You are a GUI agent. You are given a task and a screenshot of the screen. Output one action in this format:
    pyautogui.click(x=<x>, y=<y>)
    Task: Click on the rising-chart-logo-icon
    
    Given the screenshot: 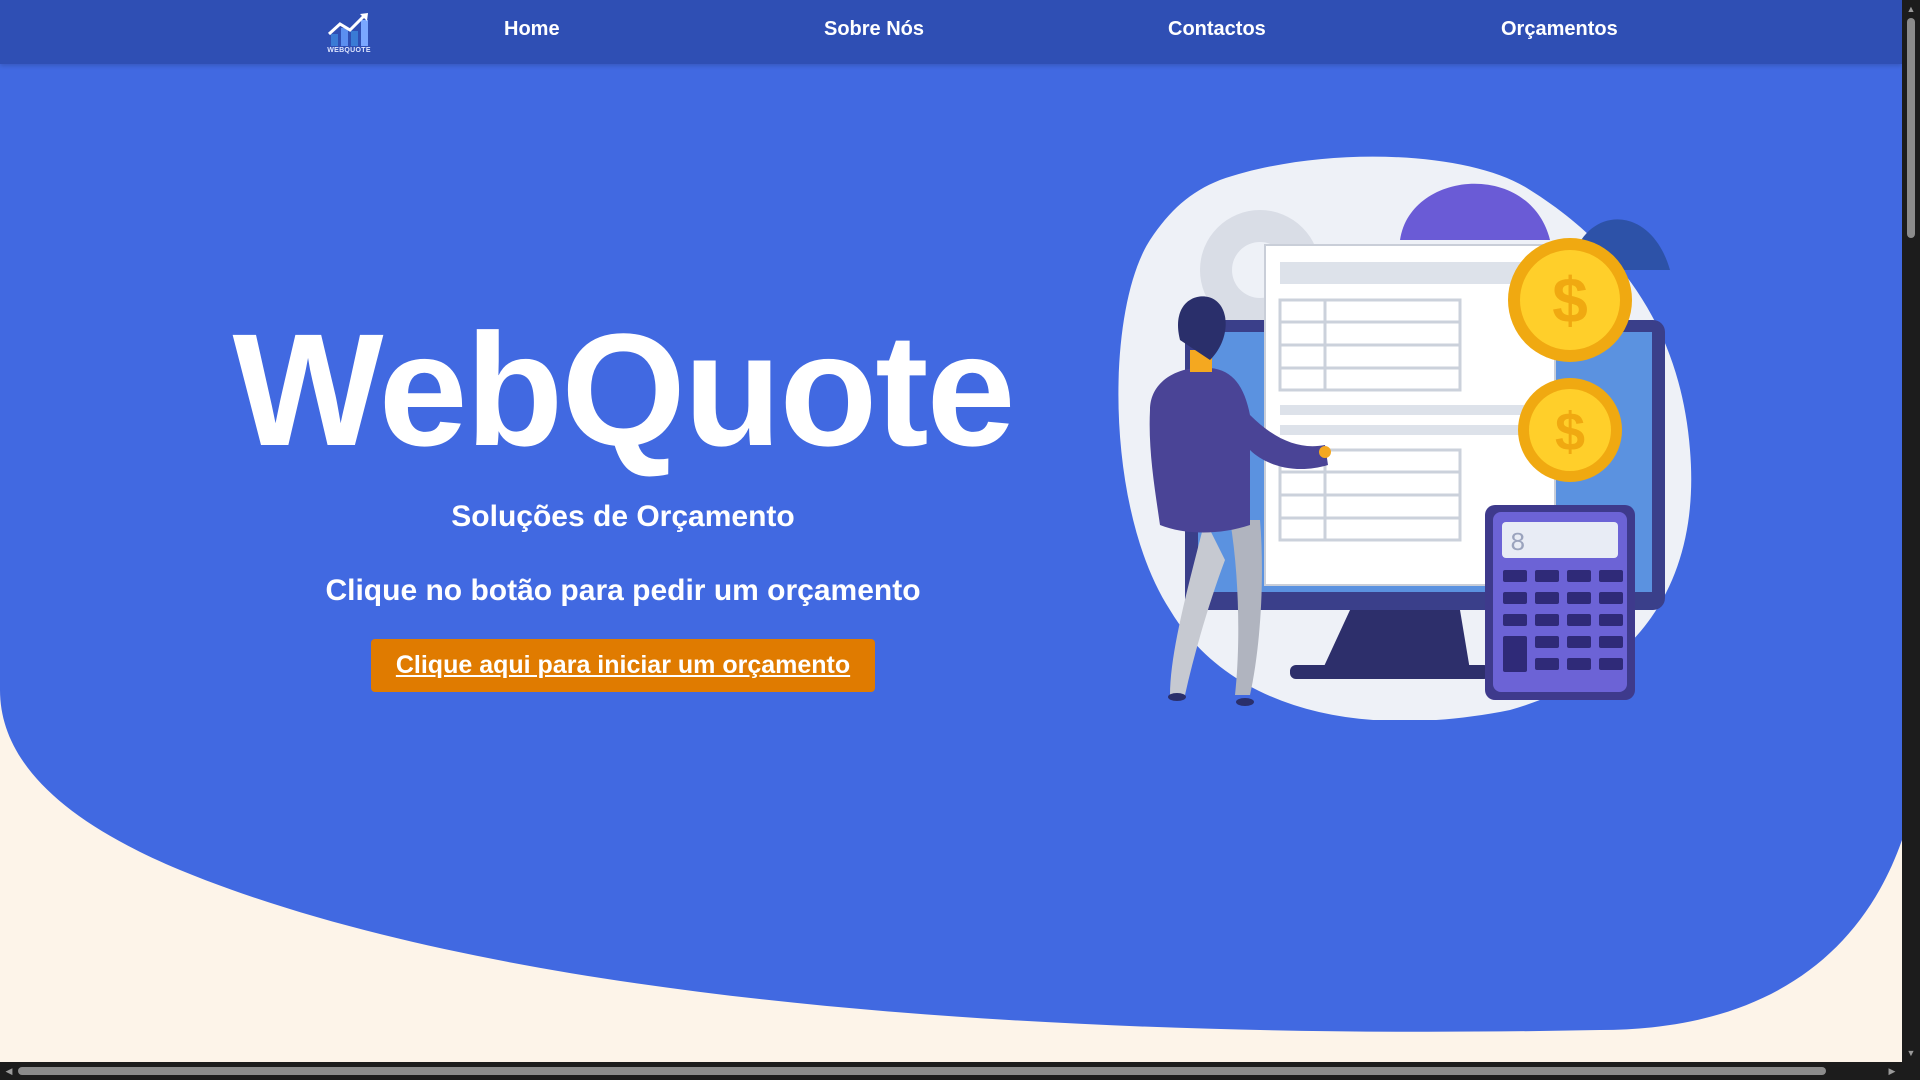 What is the action you would take?
    pyautogui.click(x=347, y=29)
    